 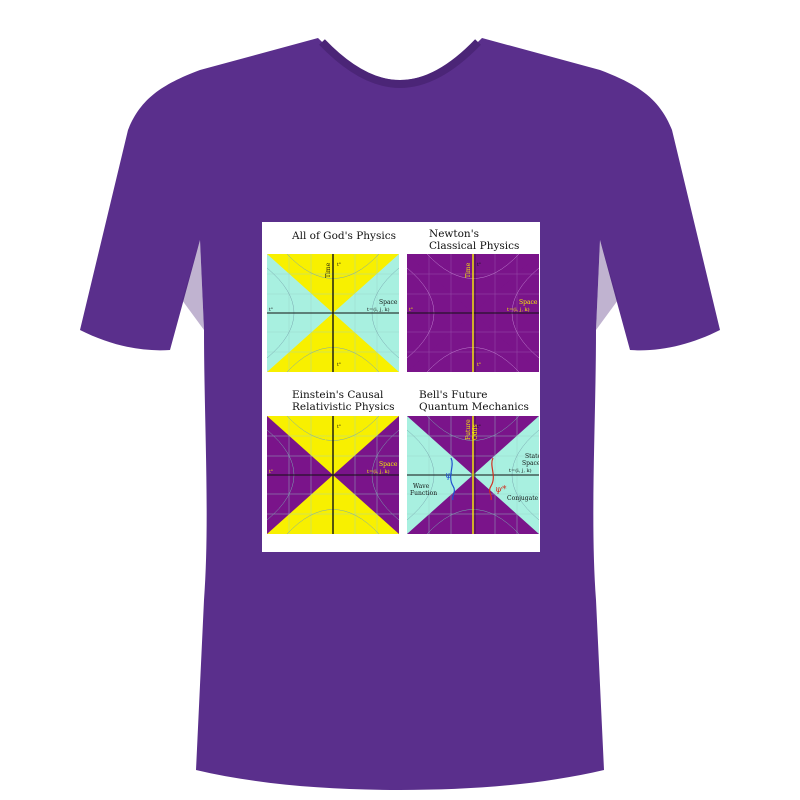 What do you see at coordinates (530, 463) in the screenshot?
I see `space-label-2: Space` at bounding box center [530, 463].